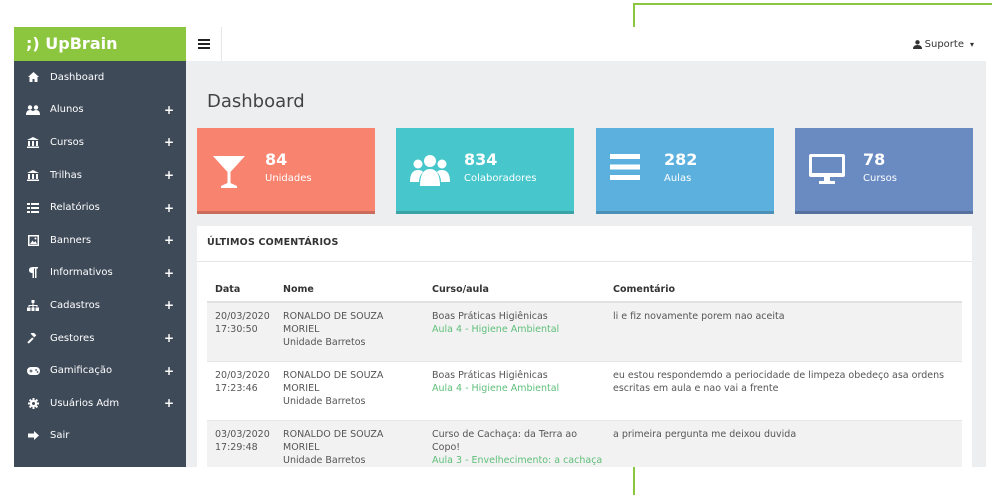 The image size is (992, 499). I want to click on date-cell: 03/03/2020 17:29:48, so click(241, 443).